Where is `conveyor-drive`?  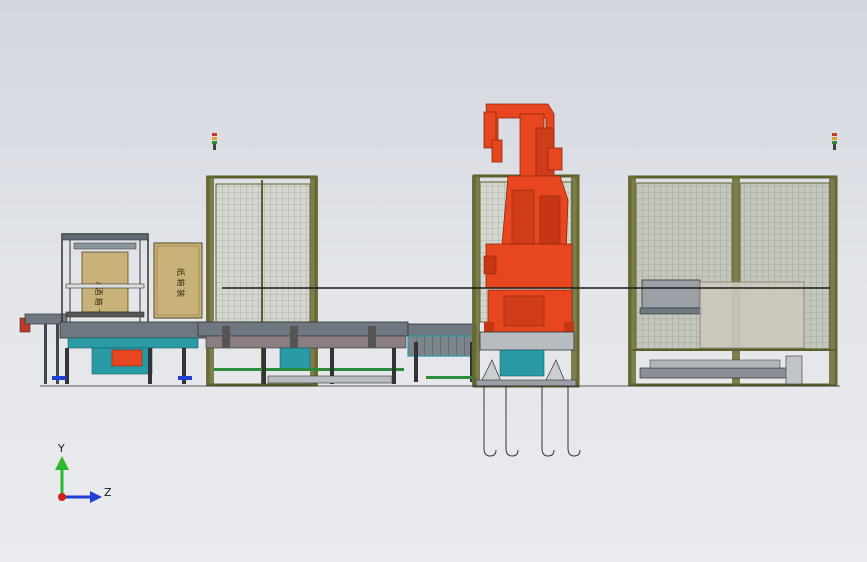
conveyor-drive is located at coordinates (295, 359).